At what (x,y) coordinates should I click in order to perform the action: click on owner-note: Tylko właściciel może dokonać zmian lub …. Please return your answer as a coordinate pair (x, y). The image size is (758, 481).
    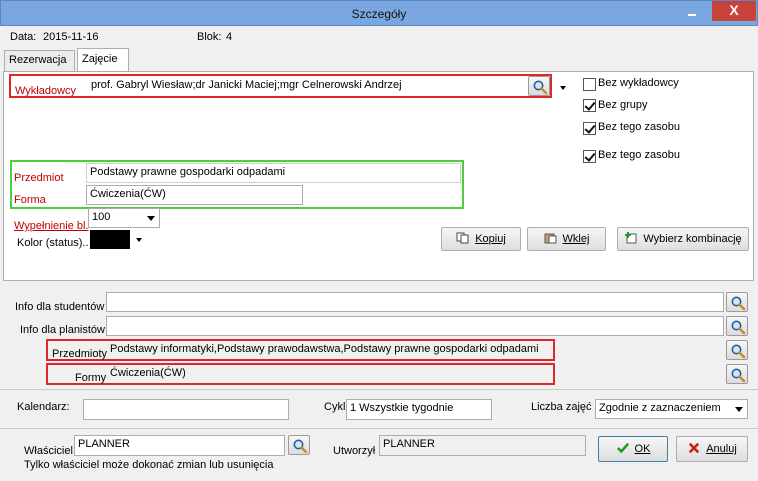
    Looking at the image, I should click on (149, 465).